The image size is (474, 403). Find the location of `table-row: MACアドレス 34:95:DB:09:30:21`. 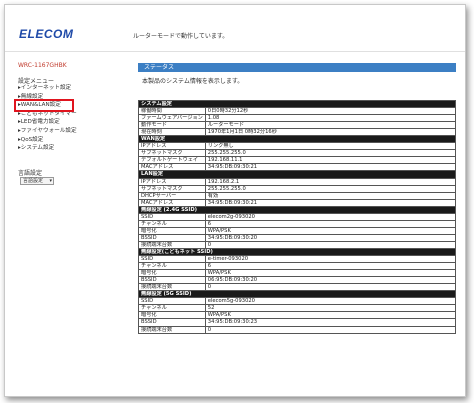

table-row: MACアドレス 34:95:DB:09:30:21 is located at coordinates (297, 202).